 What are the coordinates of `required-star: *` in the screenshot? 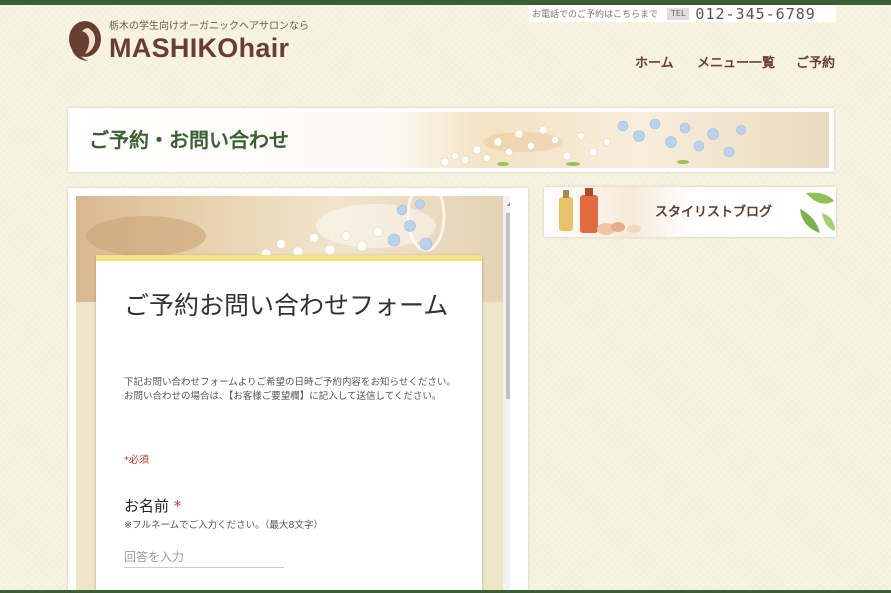 It's located at (177, 506).